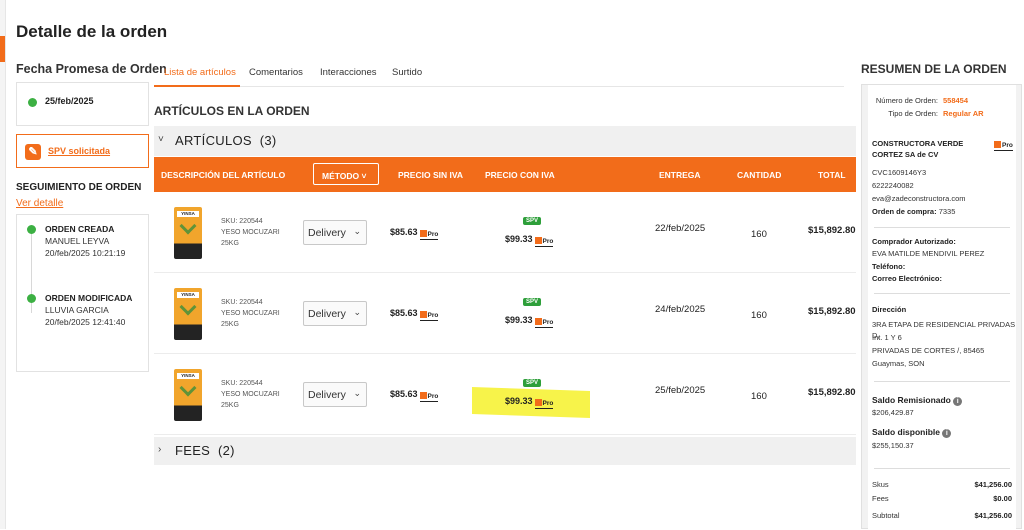 The image size is (1024, 530). I want to click on totals-label: Skus, so click(880, 484).